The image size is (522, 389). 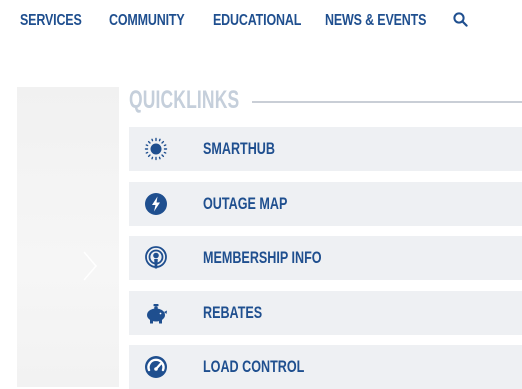 I want to click on nav-item-educational: EDUCATIONAL, so click(x=257, y=22).